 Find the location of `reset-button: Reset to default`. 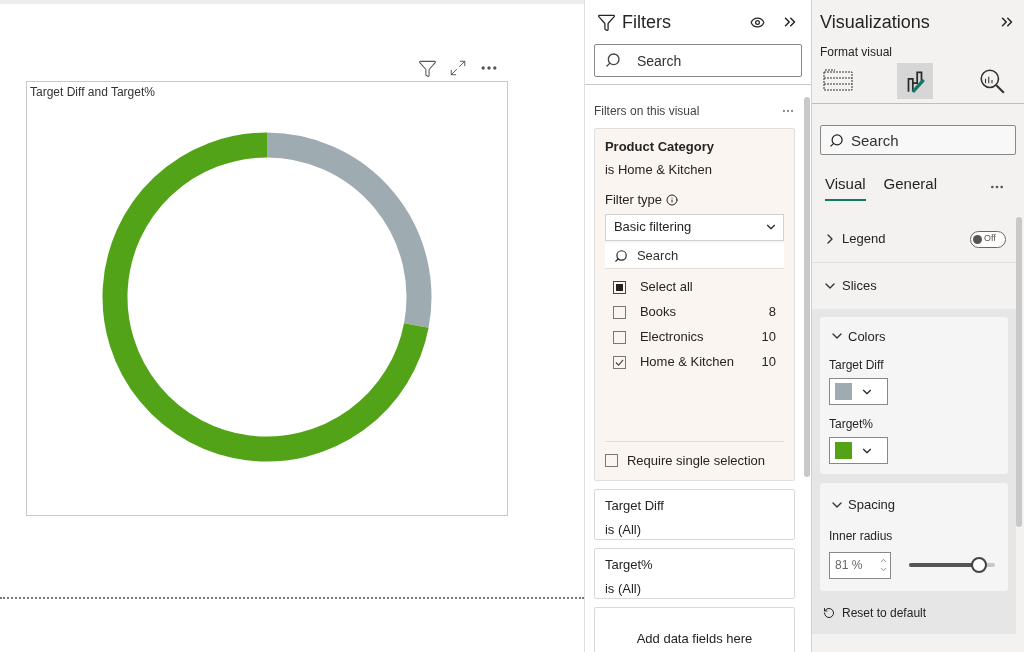

reset-button: Reset to default is located at coordinates (914, 612).